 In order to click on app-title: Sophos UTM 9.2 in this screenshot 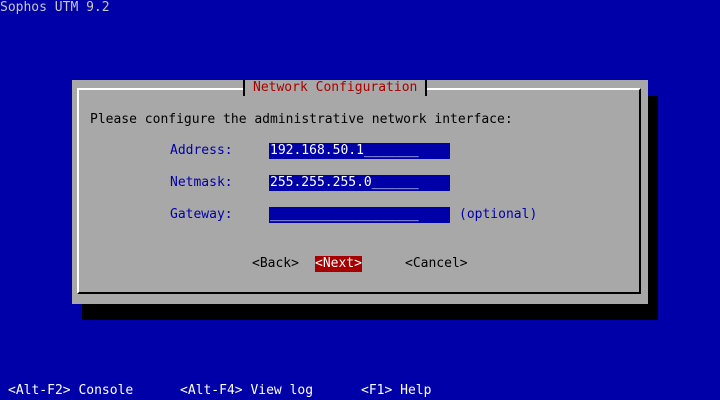, I will do `click(55, 7)`.